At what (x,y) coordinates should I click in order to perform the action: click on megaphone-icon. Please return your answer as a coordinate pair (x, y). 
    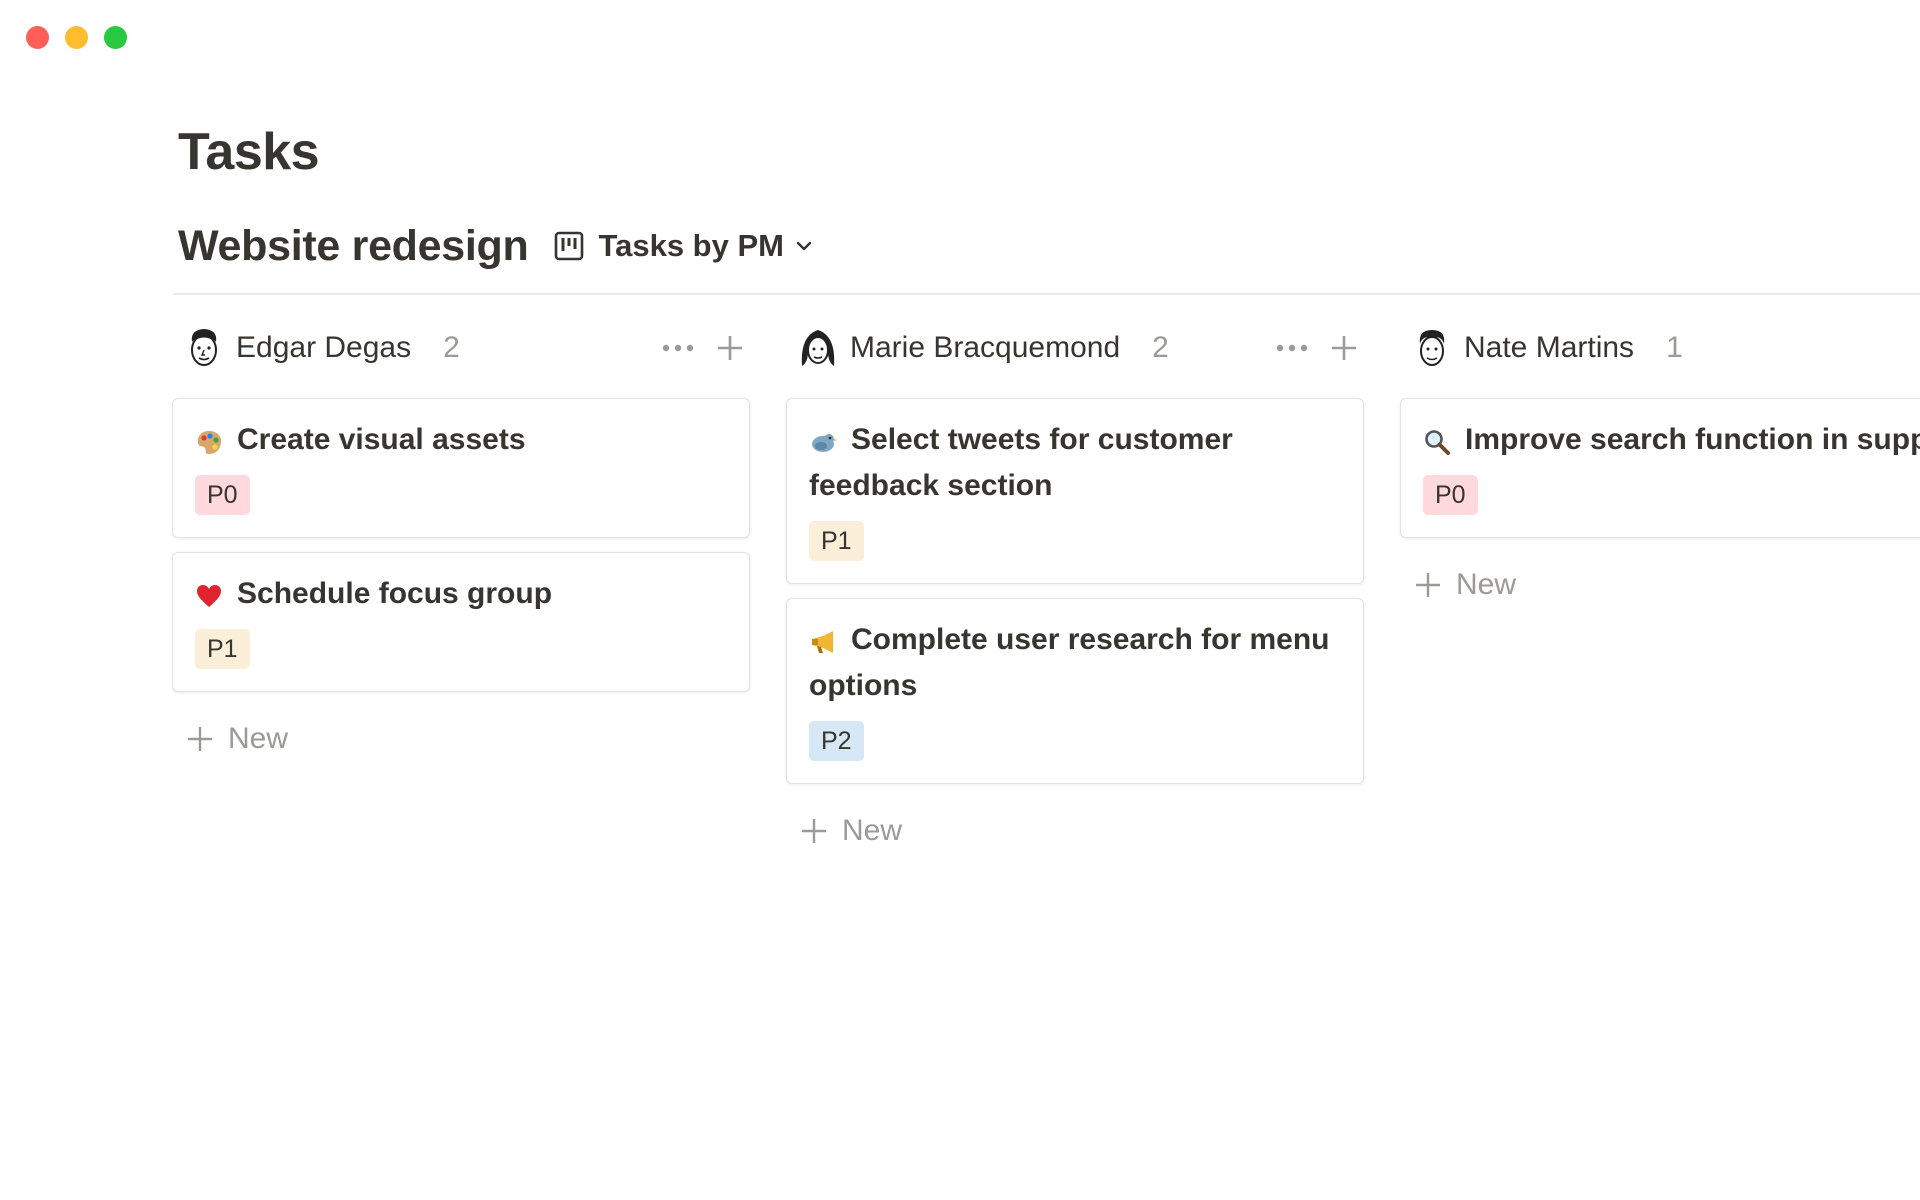
    Looking at the image, I should click on (823, 639).